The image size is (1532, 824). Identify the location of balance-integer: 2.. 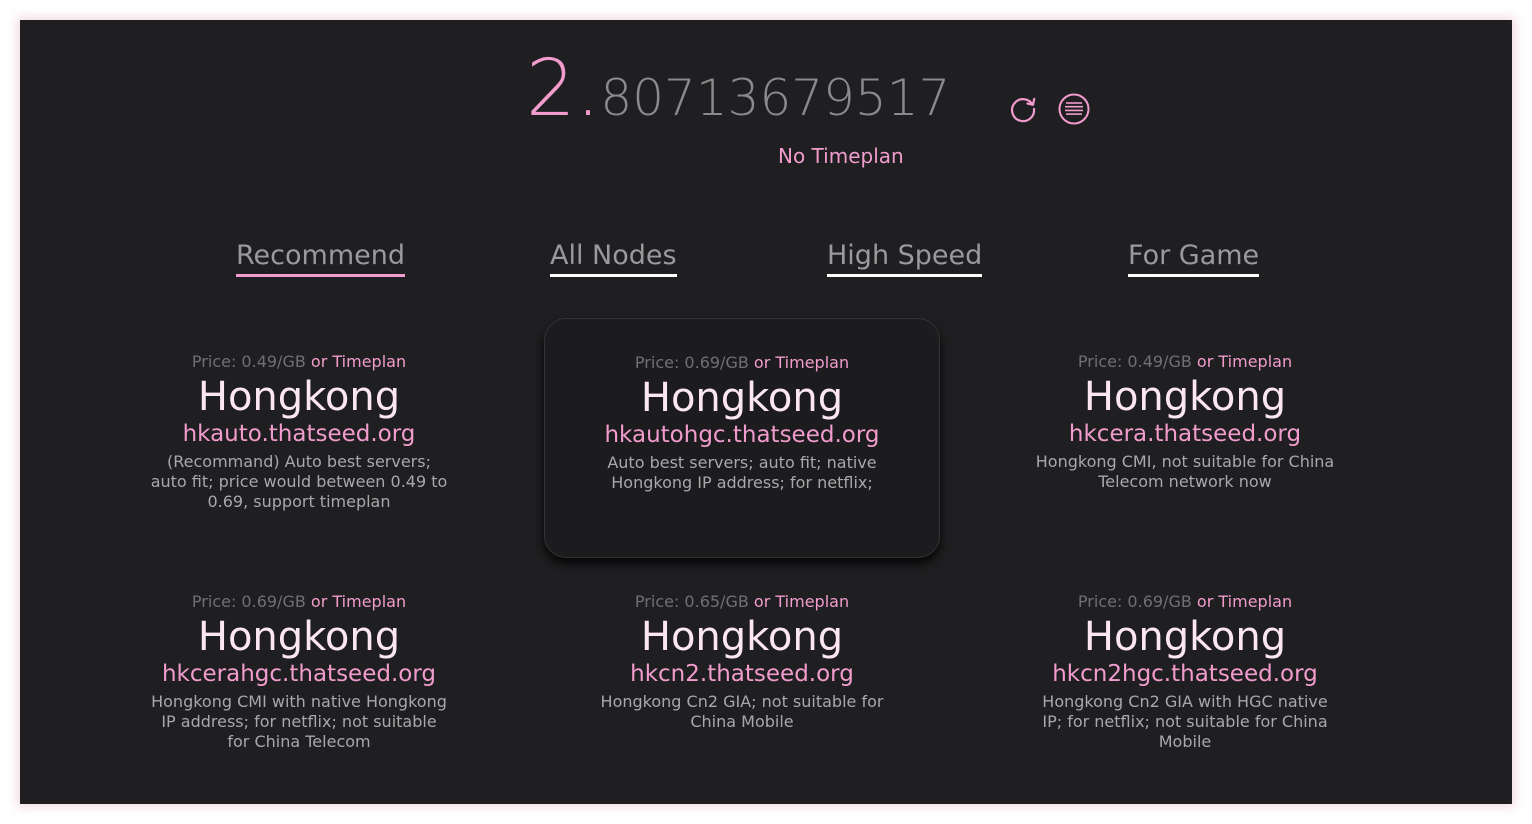
(563, 89).